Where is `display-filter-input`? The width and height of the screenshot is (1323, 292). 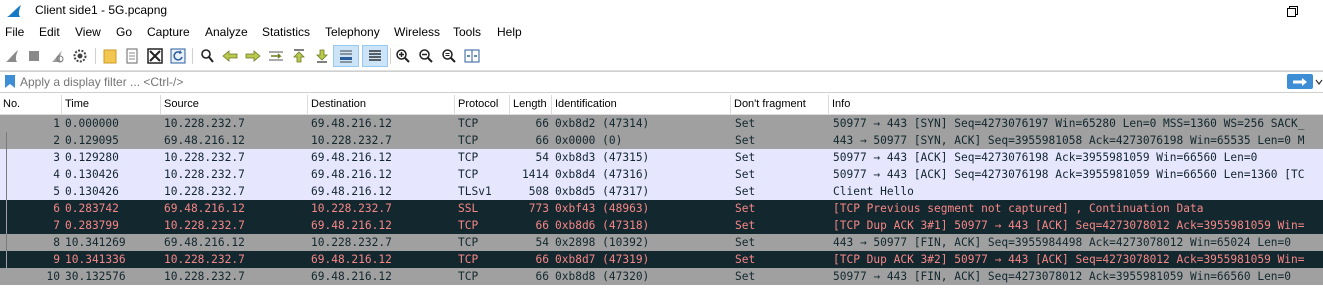 display-filter-input is located at coordinates (654, 81).